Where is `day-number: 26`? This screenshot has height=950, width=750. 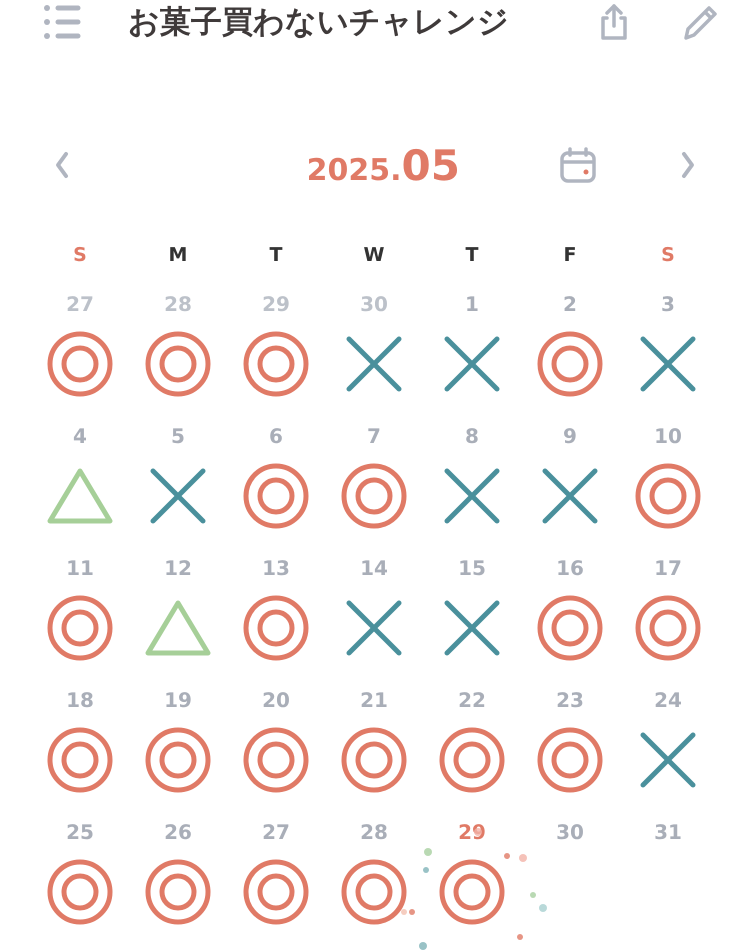
day-number: 26 is located at coordinates (178, 832).